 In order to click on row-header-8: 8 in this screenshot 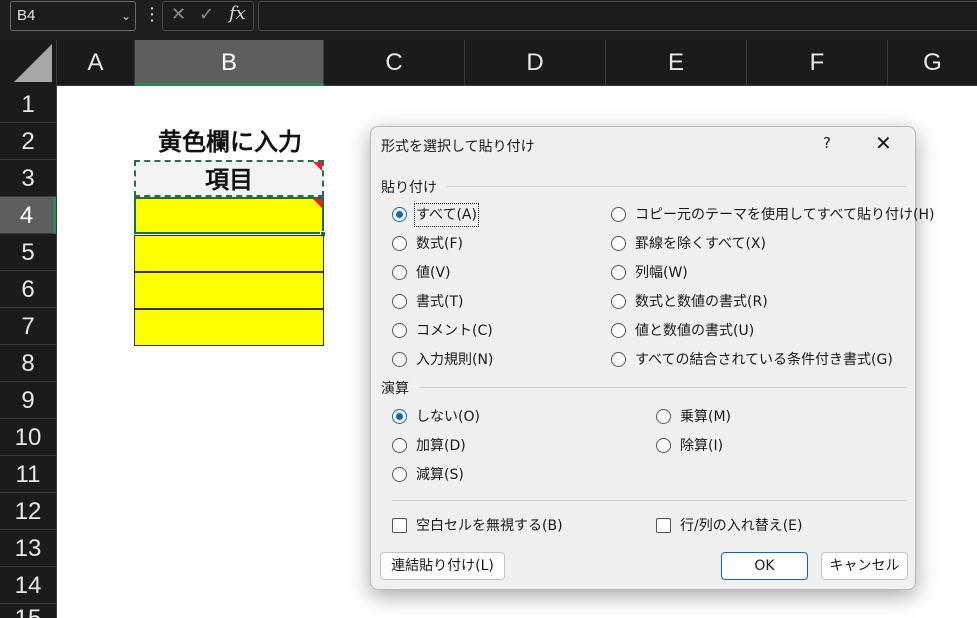, I will do `click(28, 363)`.